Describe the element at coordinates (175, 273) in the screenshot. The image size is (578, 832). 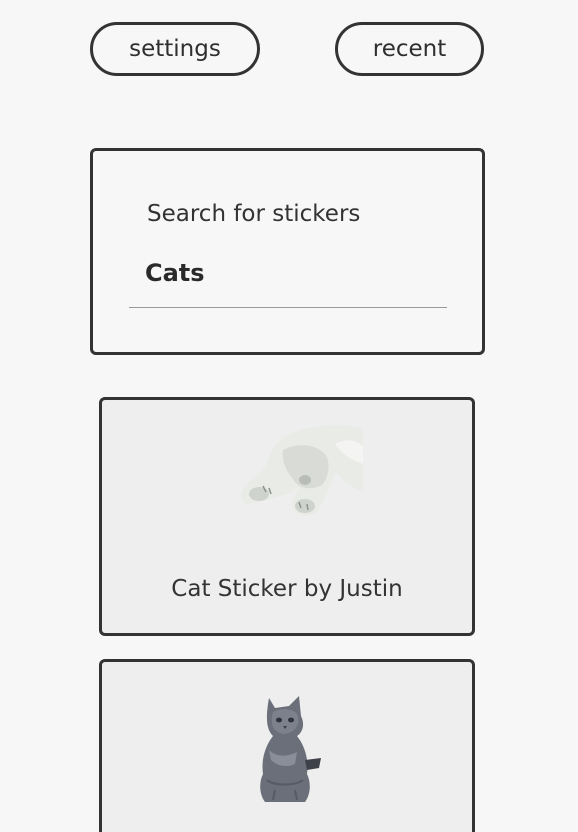
I see `search-input-value: Cats` at that location.